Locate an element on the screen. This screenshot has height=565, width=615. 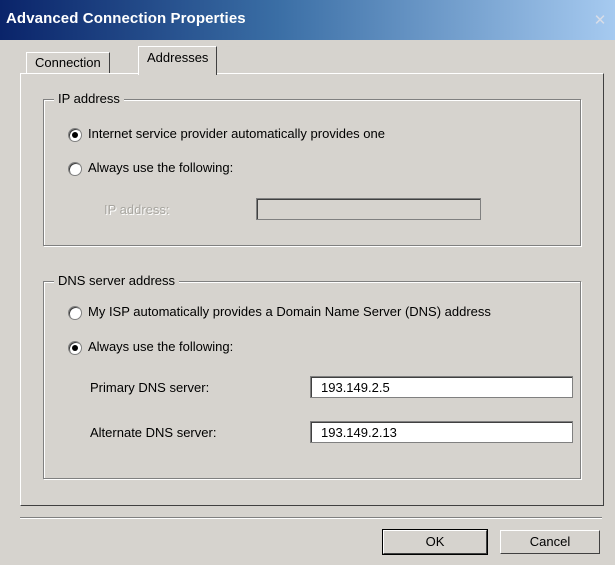
ip-address-group-label: IP address is located at coordinates (89, 98).